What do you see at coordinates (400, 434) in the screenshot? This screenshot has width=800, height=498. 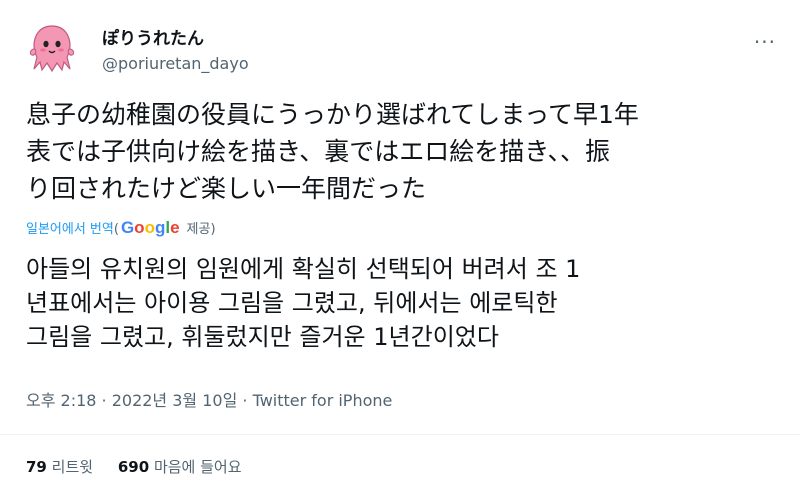 I see `divider` at bounding box center [400, 434].